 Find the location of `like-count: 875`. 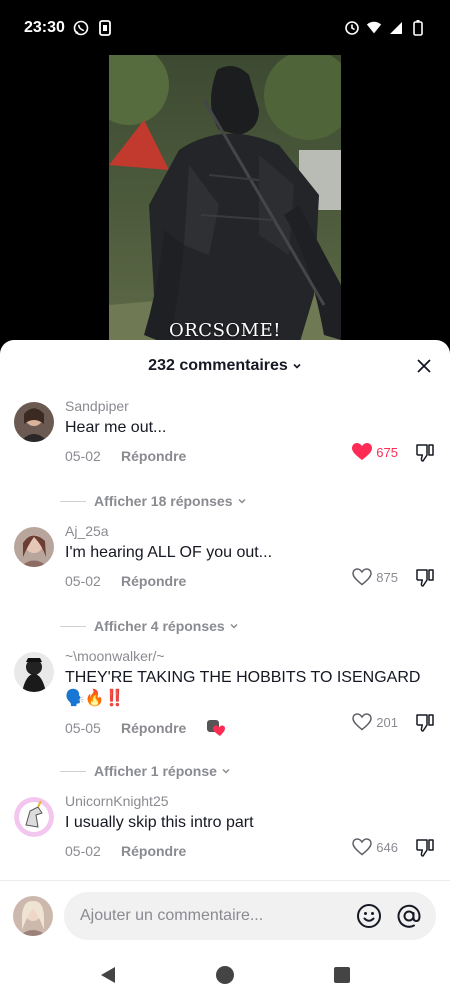

like-count: 875 is located at coordinates (387, 577).